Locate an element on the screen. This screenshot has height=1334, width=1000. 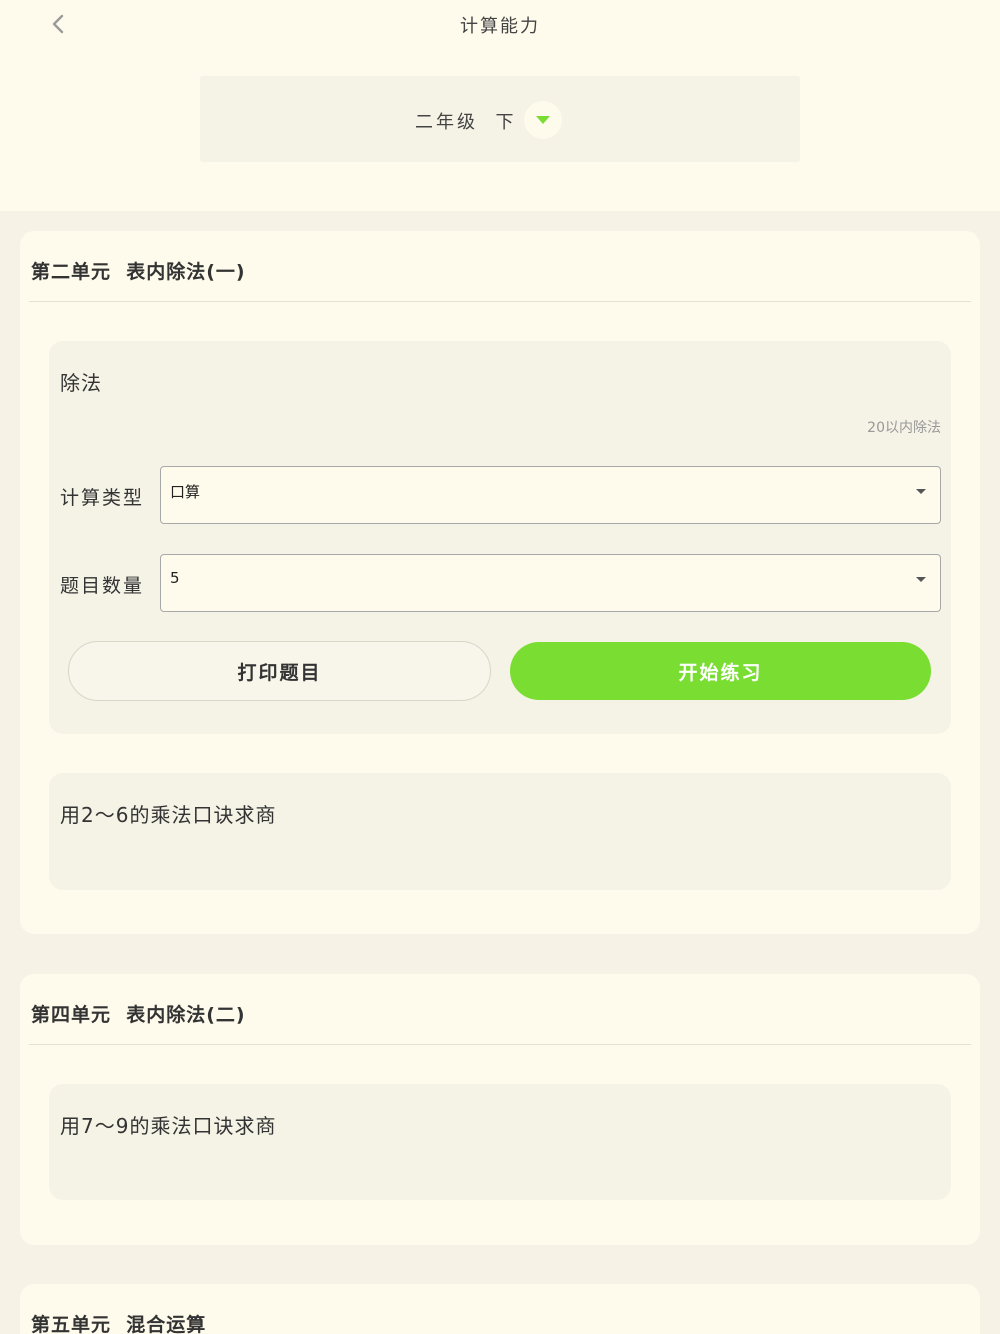
grade-label: 二年级 下 is located at coordinates (465, 121).